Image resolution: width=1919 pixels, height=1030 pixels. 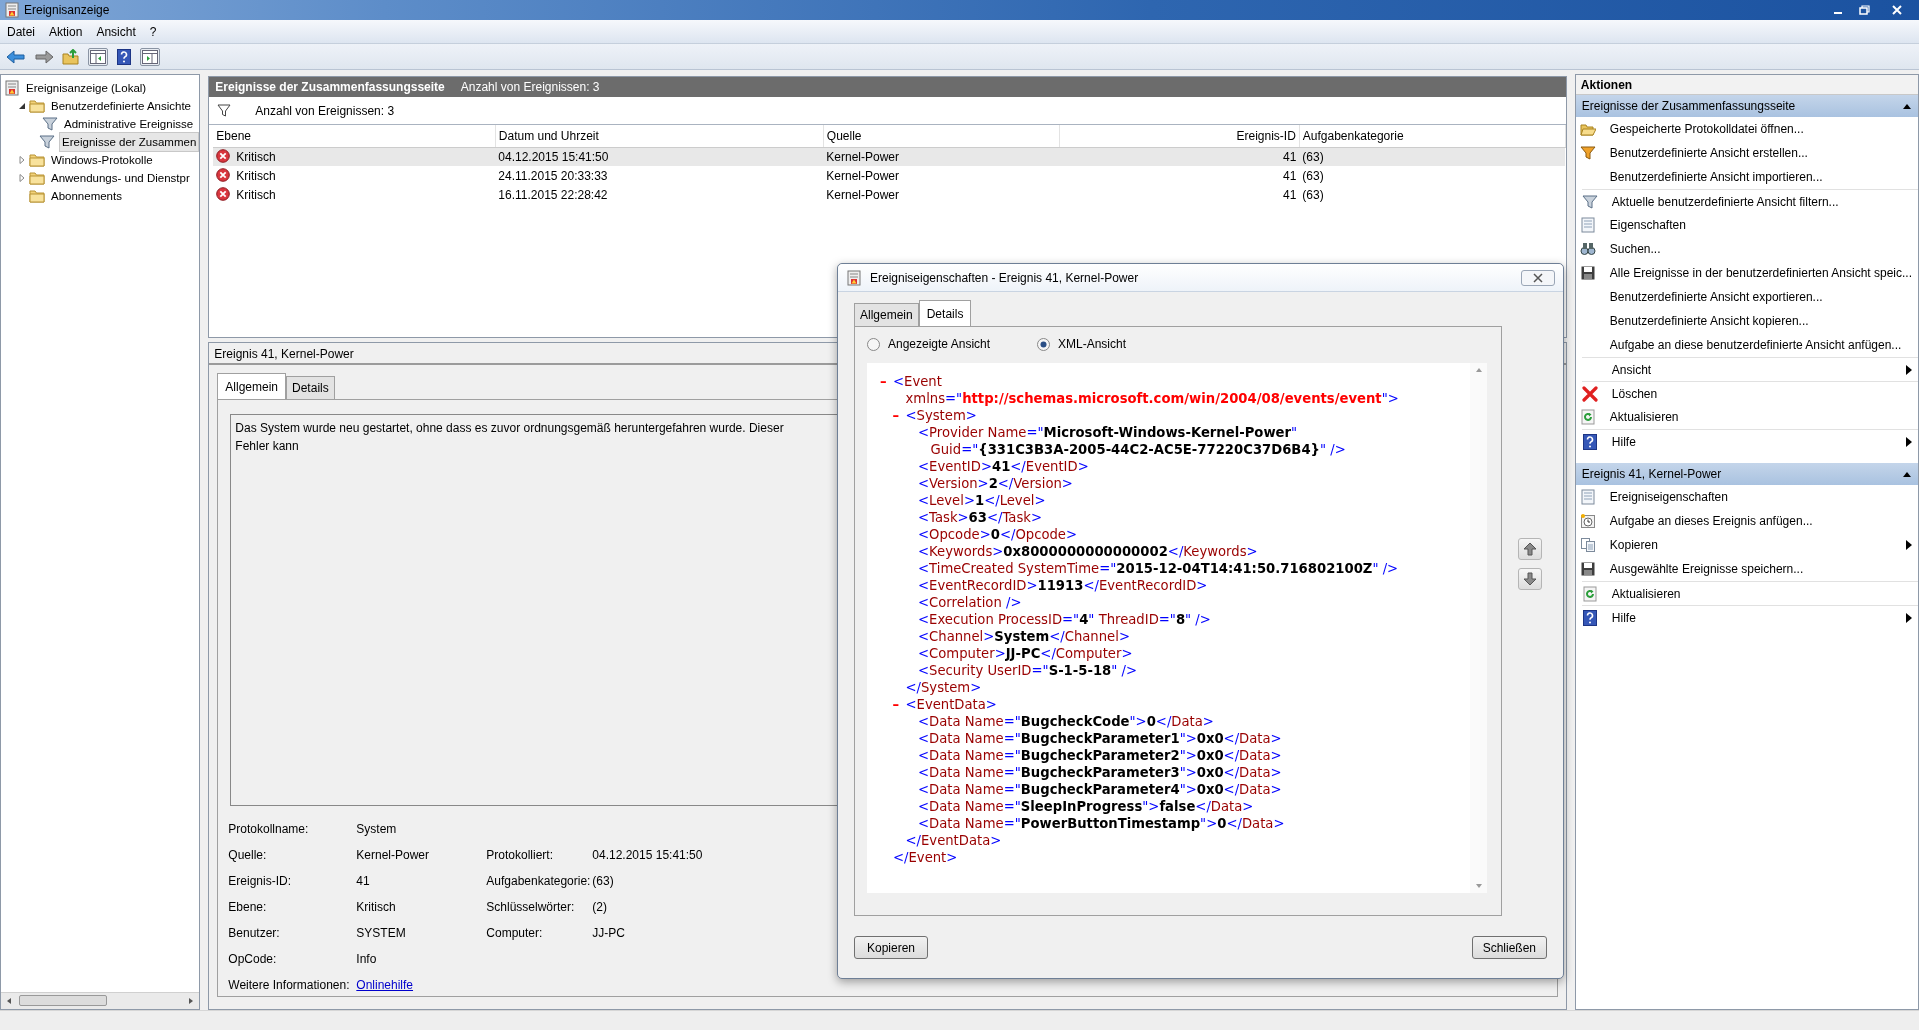 What do you see at coordinates (1587, 417) in the screenshot?
I see `refresh-icon` at bounding box center [1587, 417].